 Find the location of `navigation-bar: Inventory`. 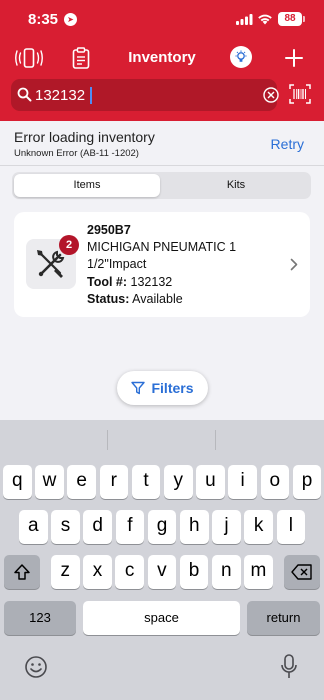

navigation-bar: Inventory is located at coordinates (162, 58).